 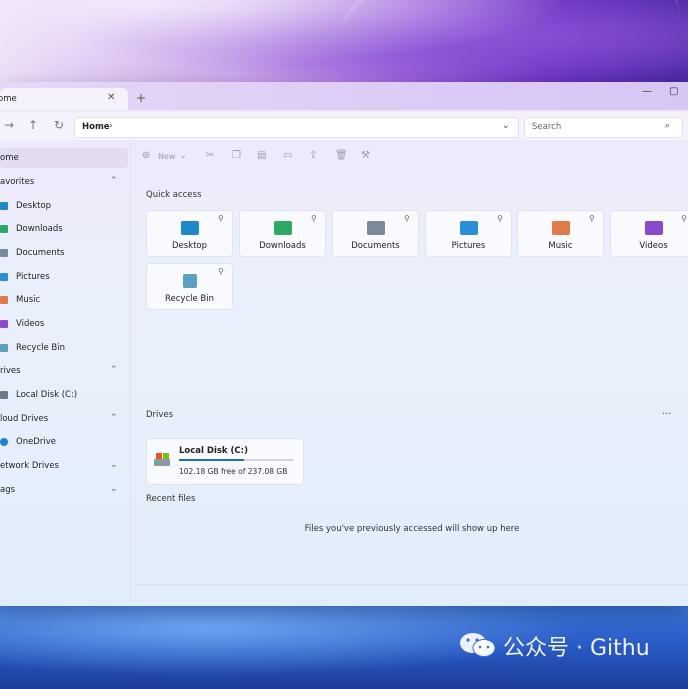 What do you see at coordinates (17, 182) in the screenshot?
I see `sidebar-item-label: avorites` at bounding box center [17, 182].